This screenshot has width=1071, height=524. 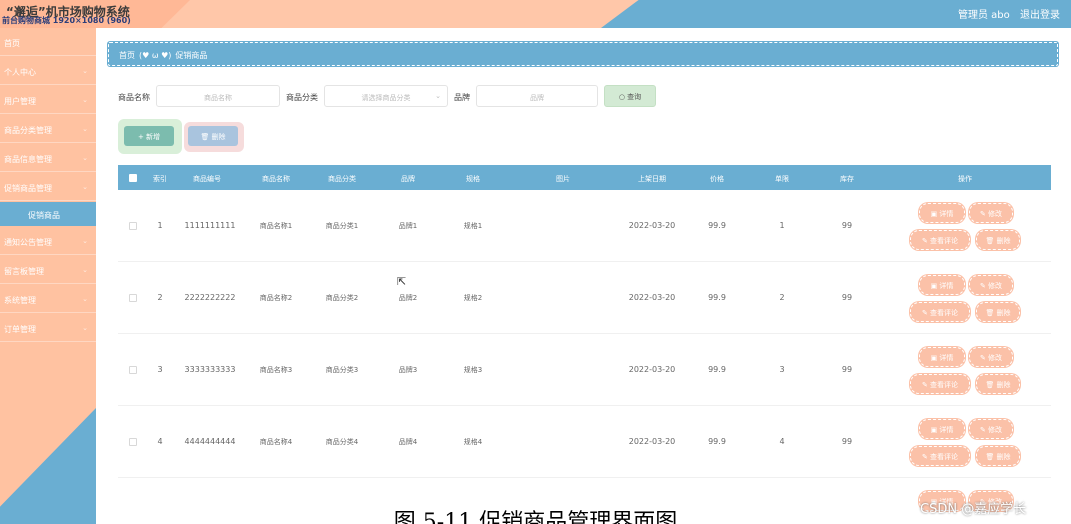 I want to click on breadcrumb-home: 首页, so click(x=127, y=55).